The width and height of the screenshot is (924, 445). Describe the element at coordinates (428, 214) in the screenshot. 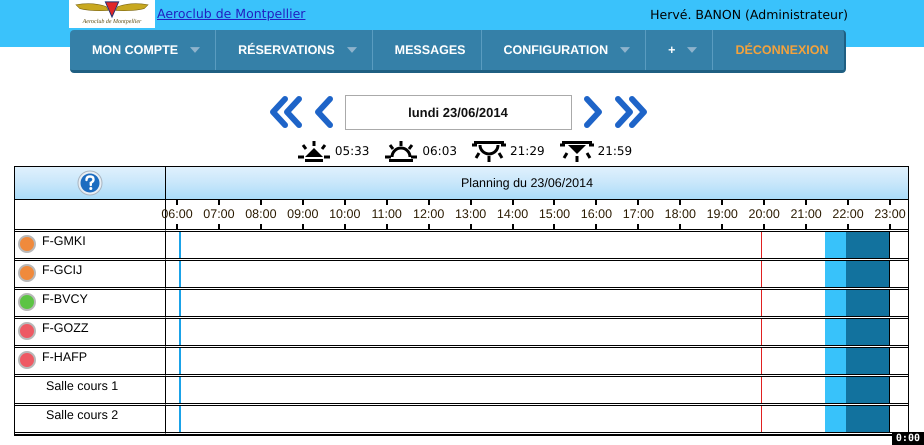

I see `hour-label: 12:00` at that location.